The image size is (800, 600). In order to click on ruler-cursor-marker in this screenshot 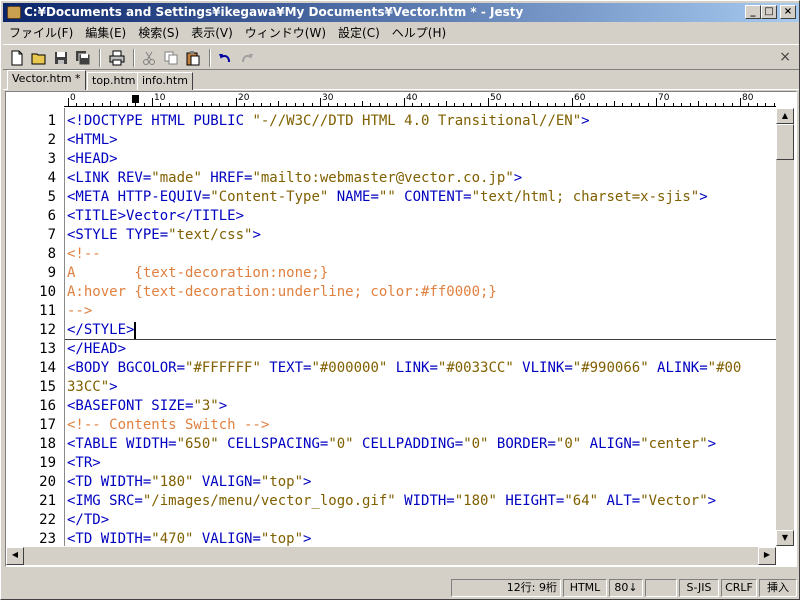, I will do `click(135, 99)`.